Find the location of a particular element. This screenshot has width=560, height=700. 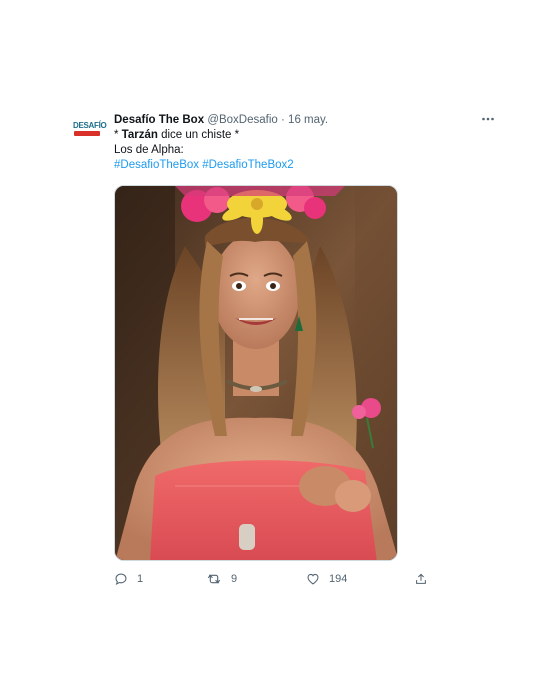

avatar-logo-text: DESAFÍO is located at coordinates (90, 125).